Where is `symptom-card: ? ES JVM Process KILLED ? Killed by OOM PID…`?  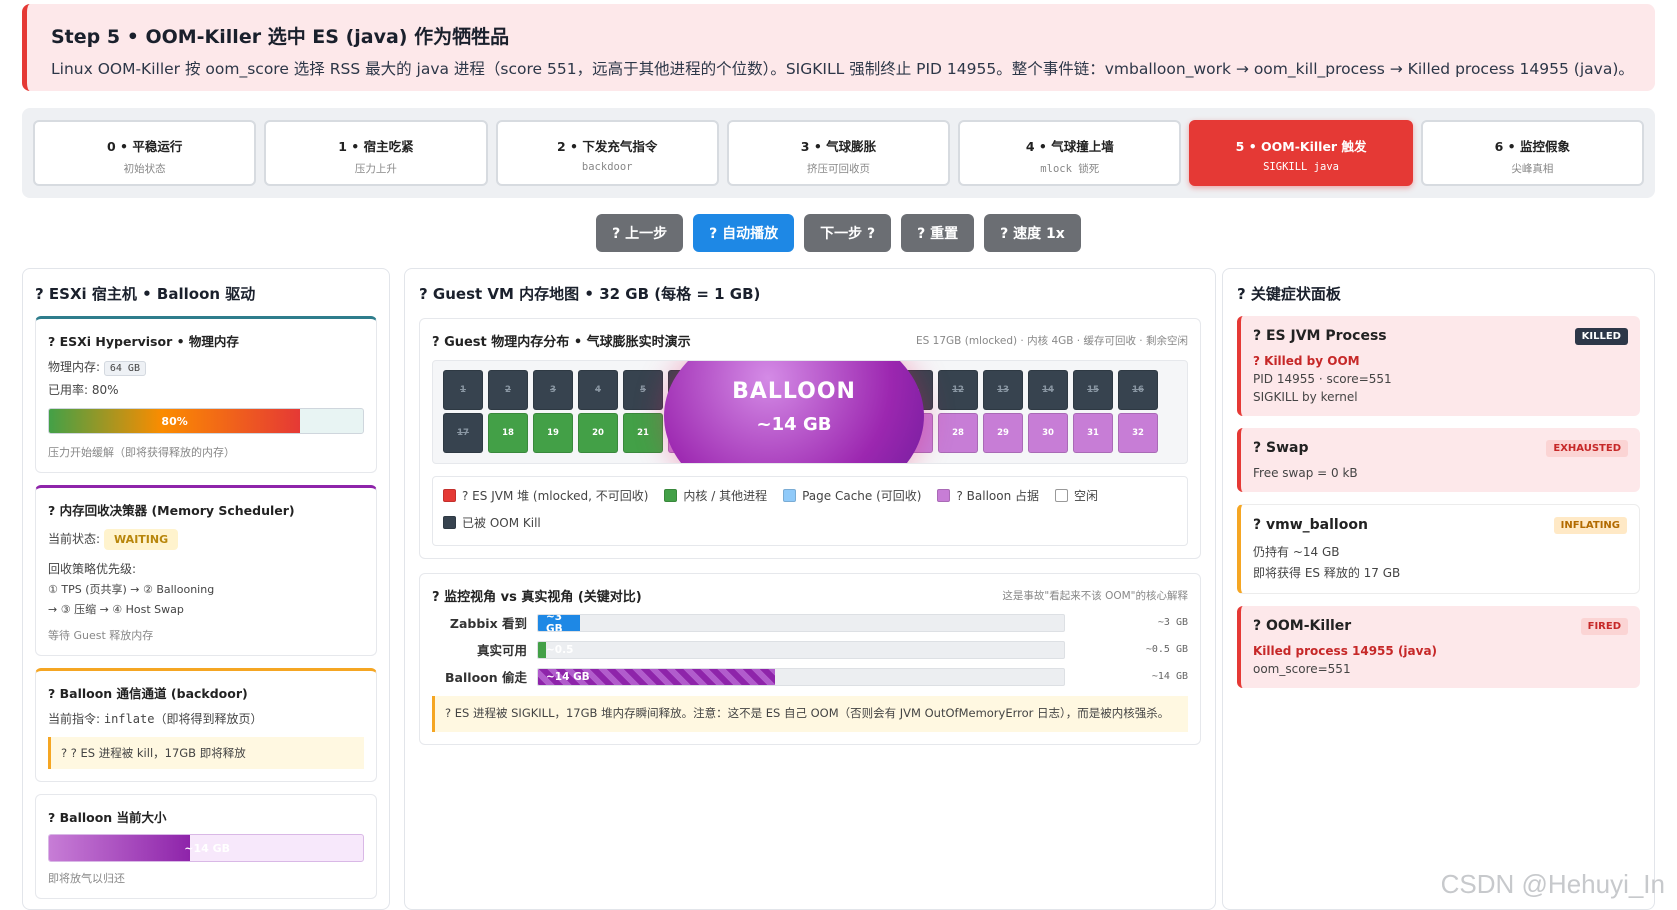 symptom-card: ? ES JVM Process KILLED ? Killed by OOM PID… is located at coordinates (1438, 366).